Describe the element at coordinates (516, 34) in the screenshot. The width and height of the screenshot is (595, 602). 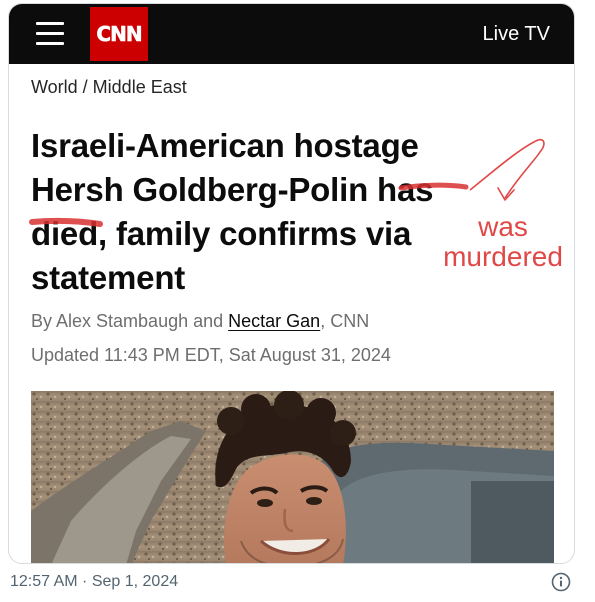
I see `live-tv-link: Live TV` at that location.